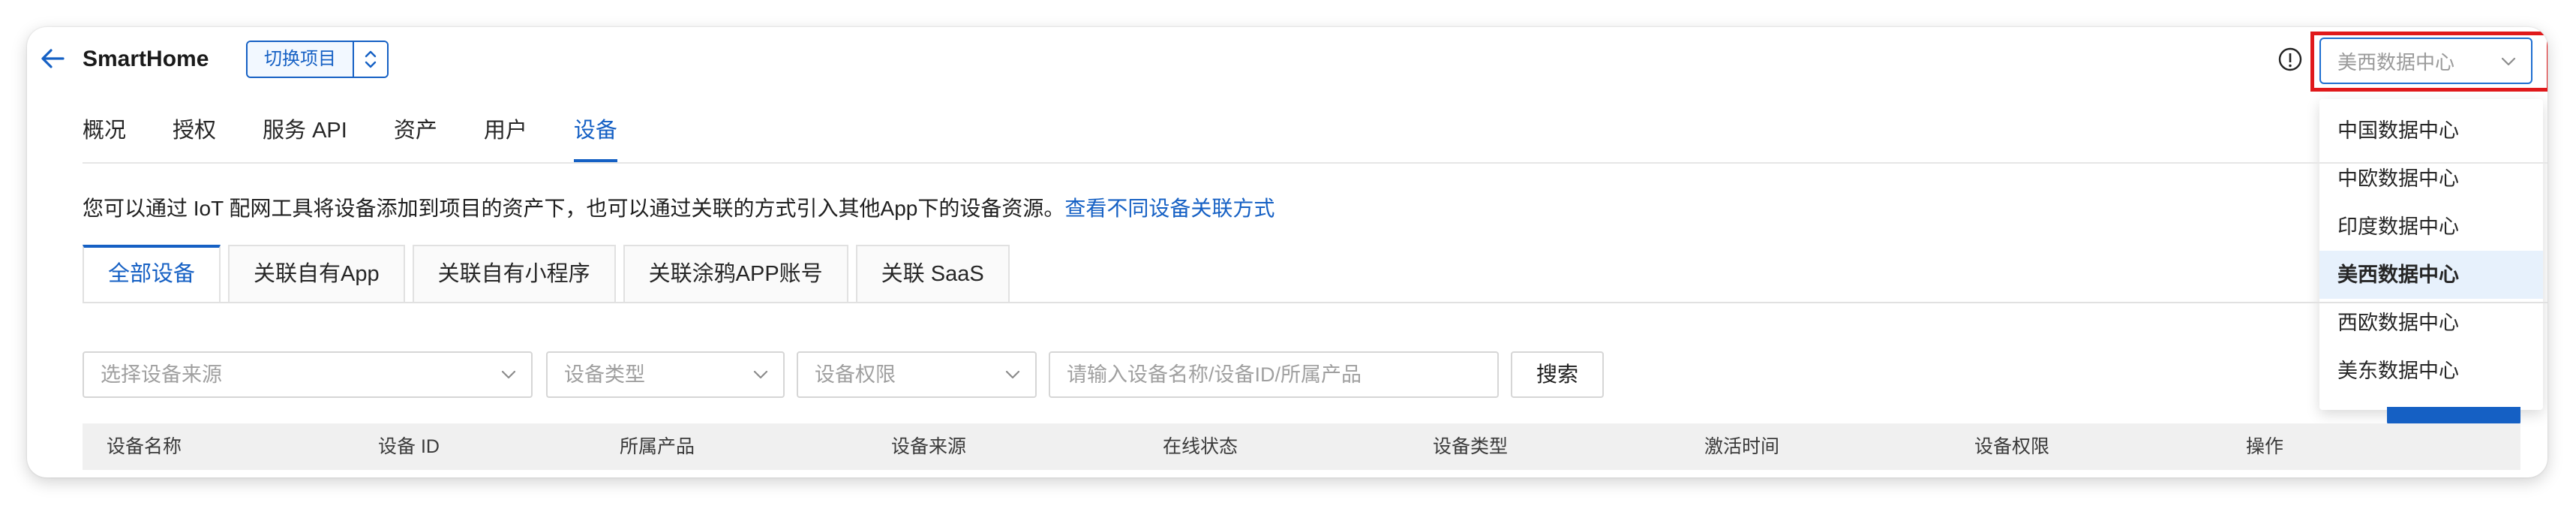  I want to click on column-product: 所属产品, so click(657, 447).